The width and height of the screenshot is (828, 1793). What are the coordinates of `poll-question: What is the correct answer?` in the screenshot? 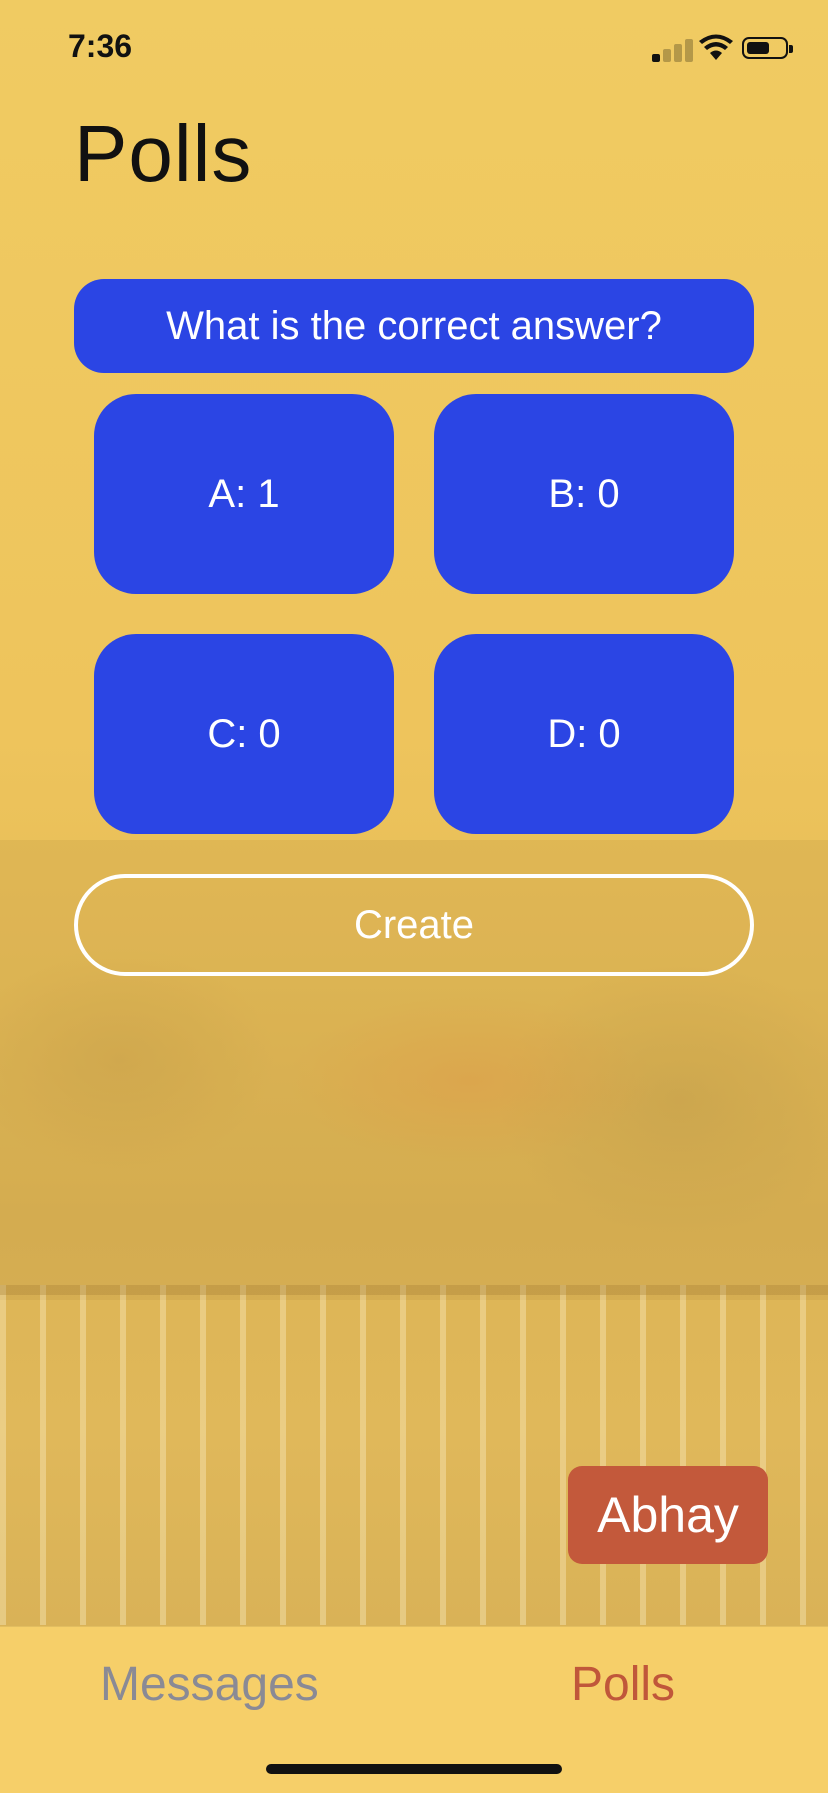 It's located at (414, 326).